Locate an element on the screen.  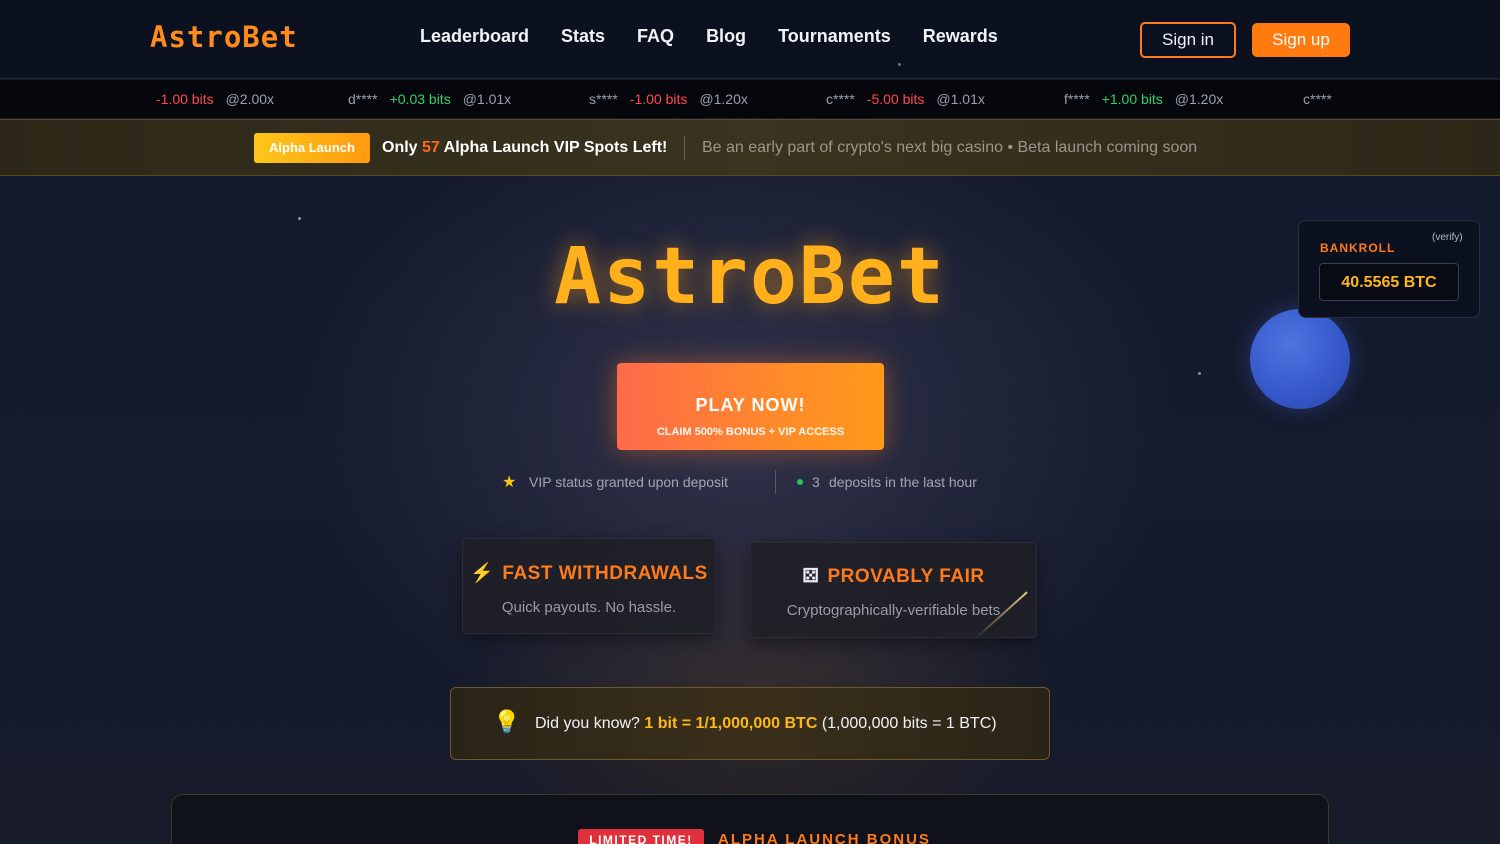
vip-spots-count: 57 is located at coordinates (431, 147).